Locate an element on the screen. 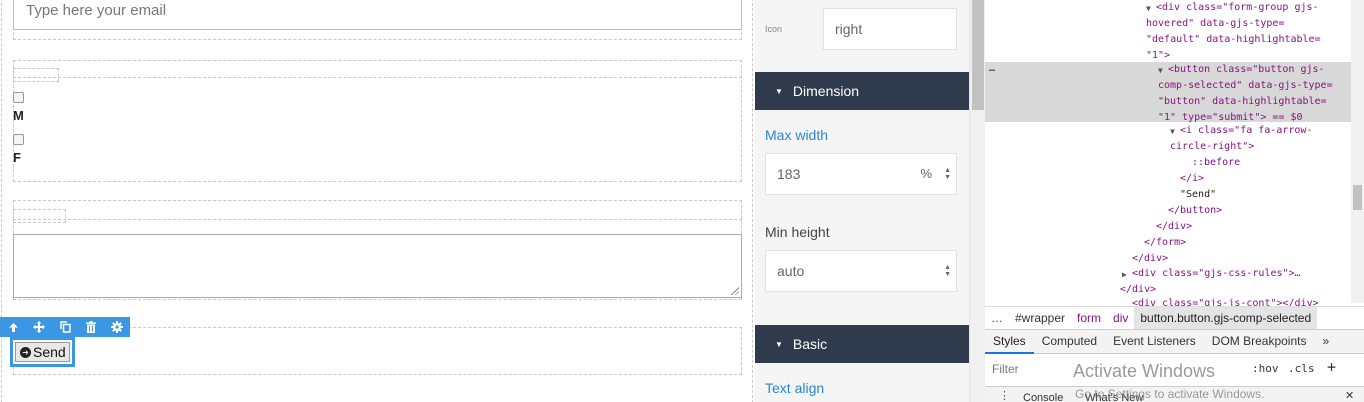 This screenshot has width=1364, height=402. email-field: Type here your email is located at coordinates (377, 15).